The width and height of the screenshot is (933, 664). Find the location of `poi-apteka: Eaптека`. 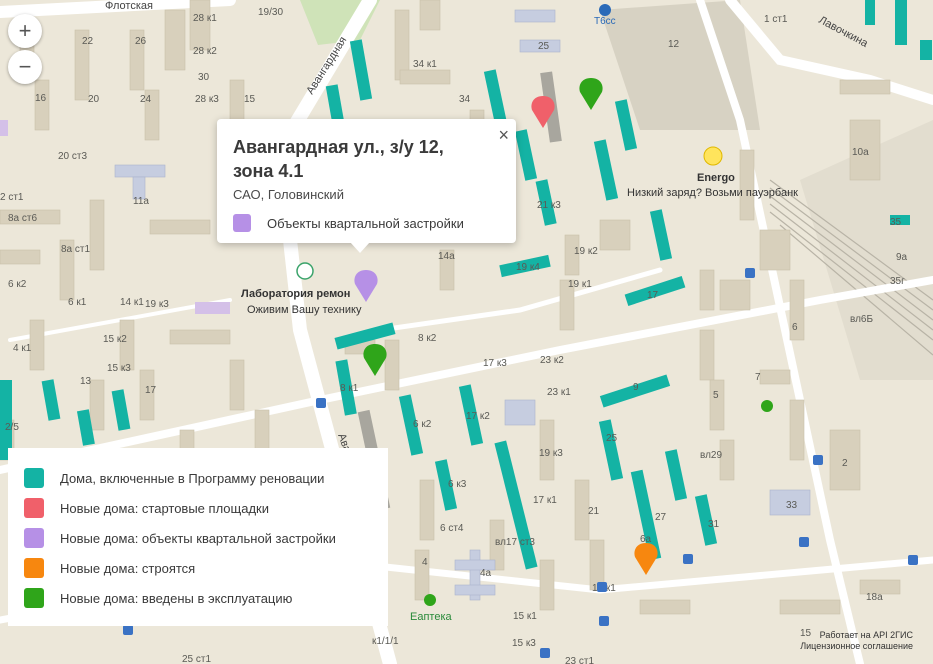

poi-apteka: Eaптека is located at coordinates (431, 617).